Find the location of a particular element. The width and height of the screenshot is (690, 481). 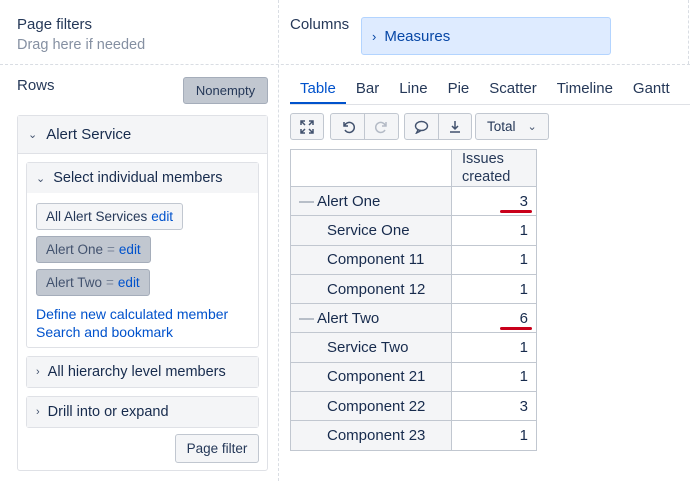

comment-button is located at coordinates (421, 126).